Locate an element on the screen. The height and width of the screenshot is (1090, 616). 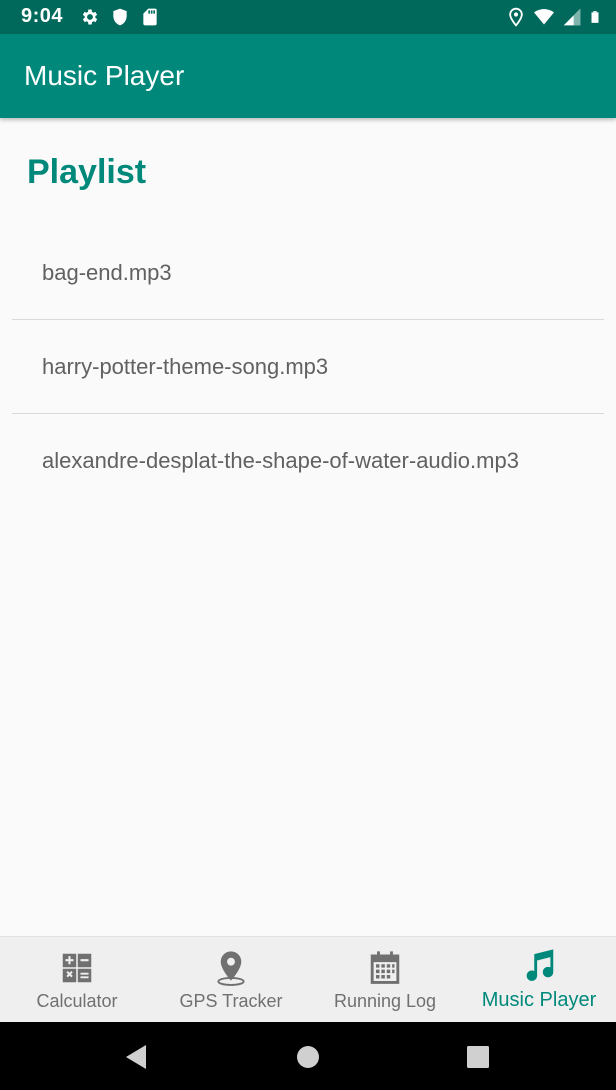
track-name: bag-end.mp3 is located at coordinates (107, 272).